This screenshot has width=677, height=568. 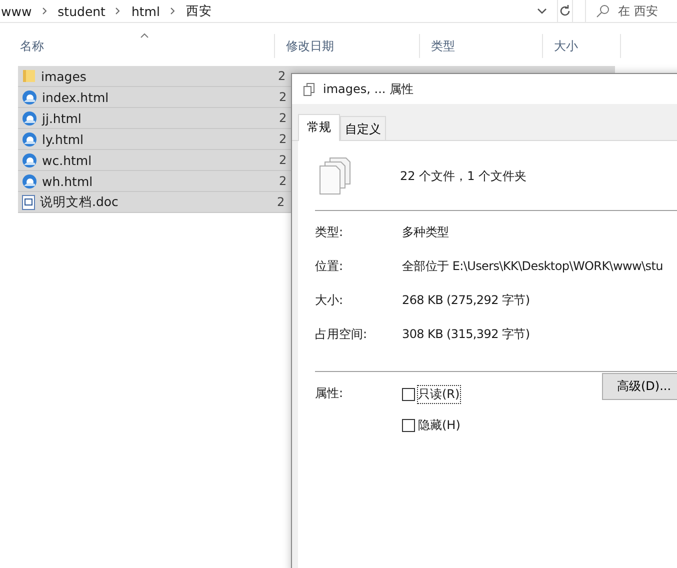 I want to click on property-label: 类型:, so click(x=329, y=232).